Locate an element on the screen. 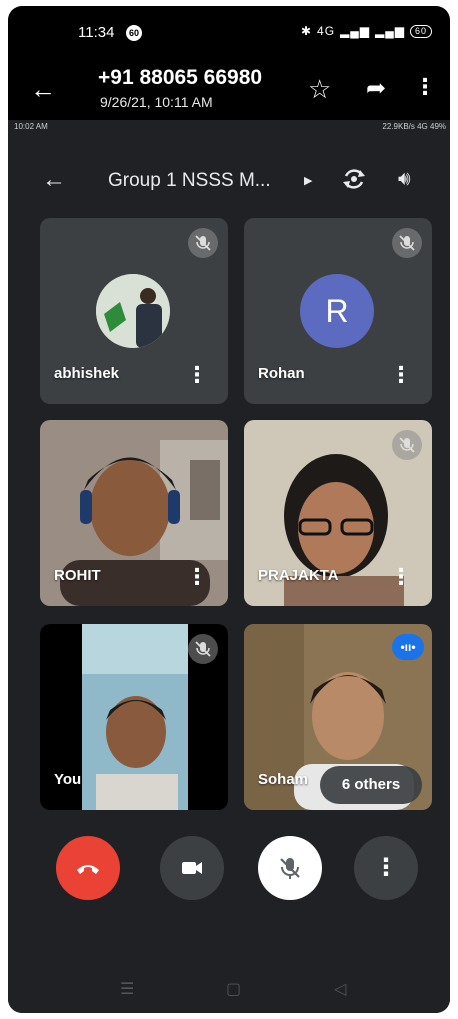 The width and height of the screenshot is (458, 1019). participant-name: PRAJAKTA is located at coordinates (298, 575).